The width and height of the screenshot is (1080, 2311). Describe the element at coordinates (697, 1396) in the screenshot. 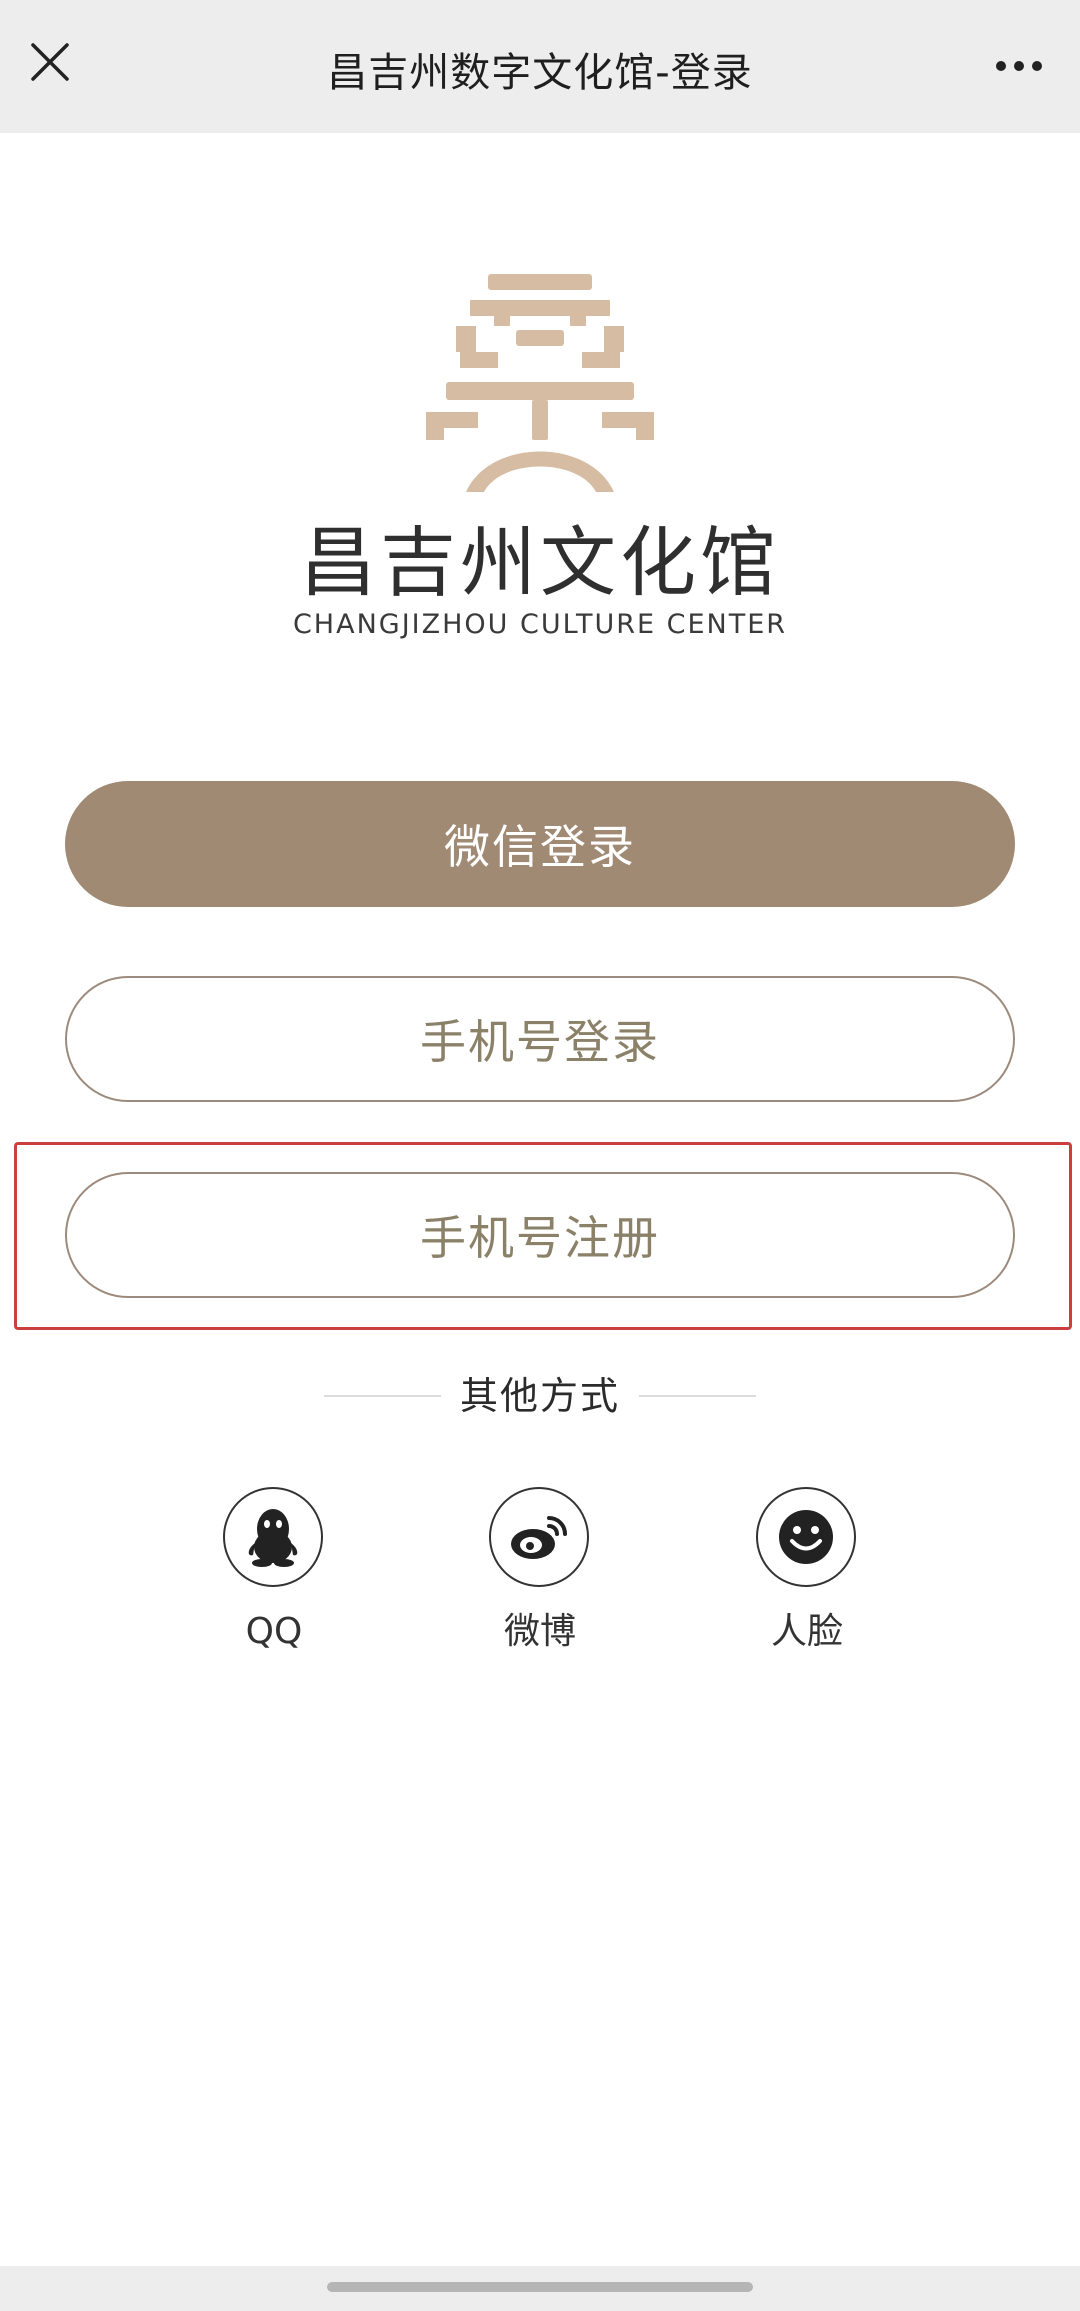

I see `divider-line-right` at that location.